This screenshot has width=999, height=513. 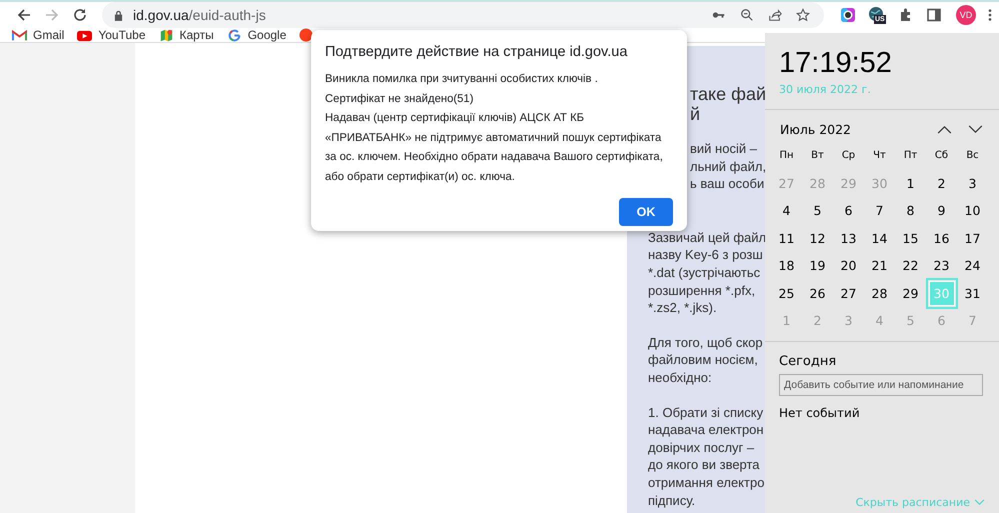 What do you see at coordinates (966, 15) in the screenshot?
I see `profile-avatar: VD` at bounding box center [966, 15].